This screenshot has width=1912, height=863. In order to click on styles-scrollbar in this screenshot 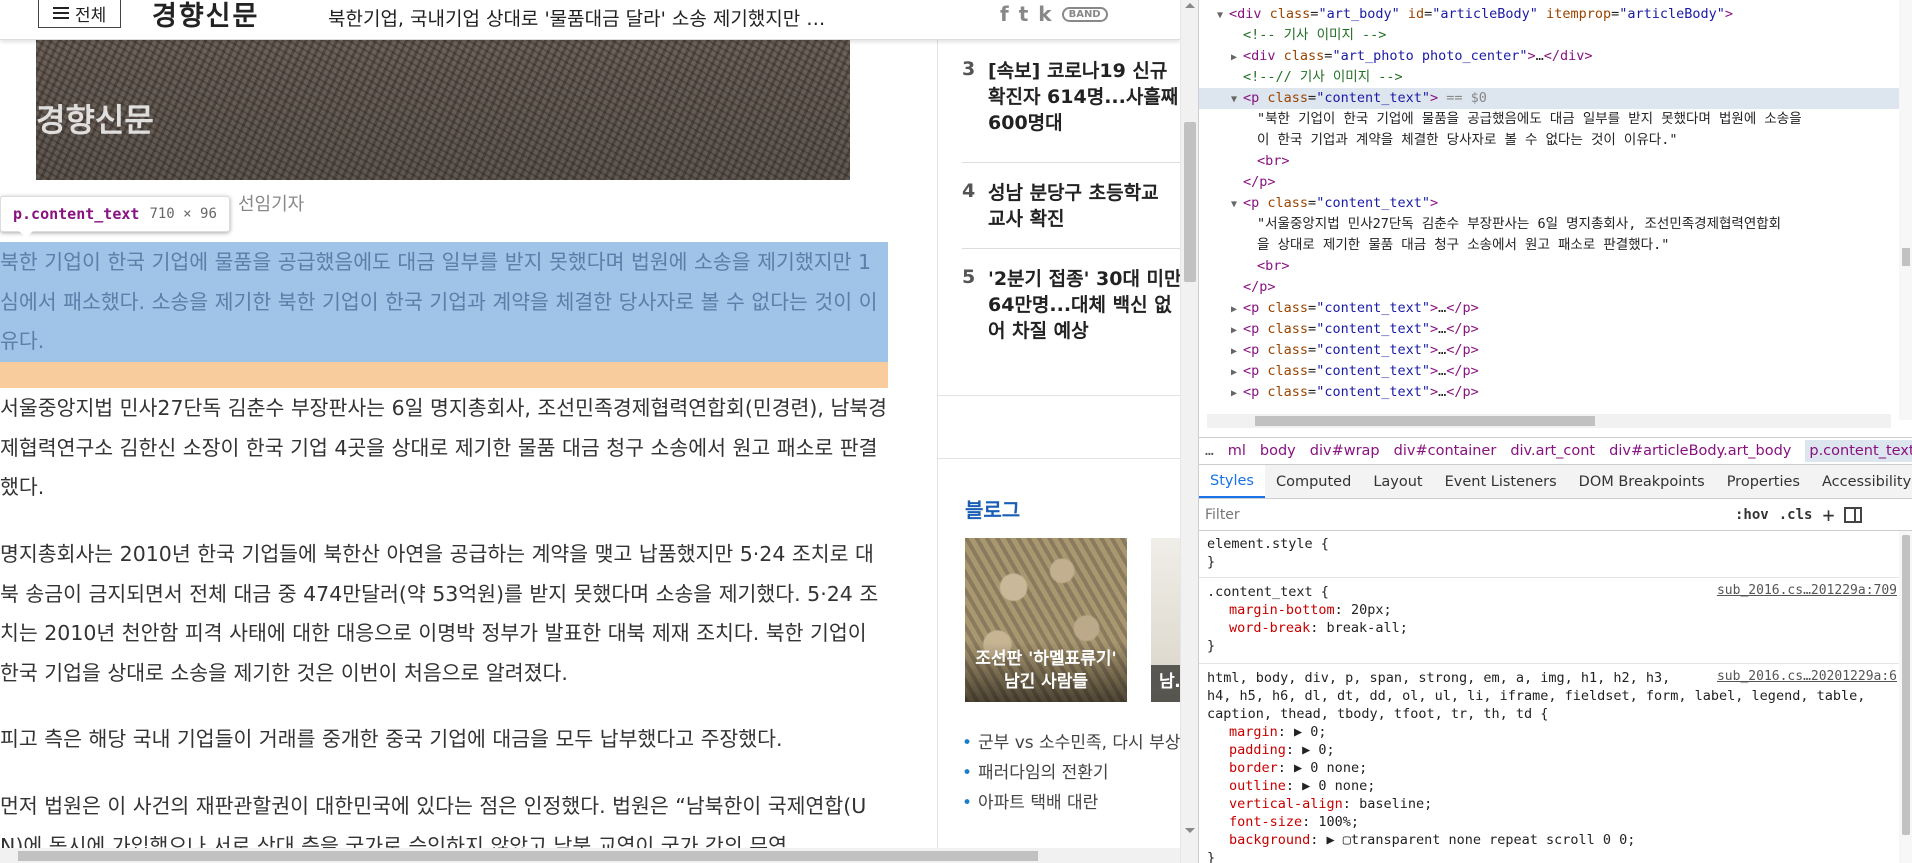, I will do `click(1905, 697)`.